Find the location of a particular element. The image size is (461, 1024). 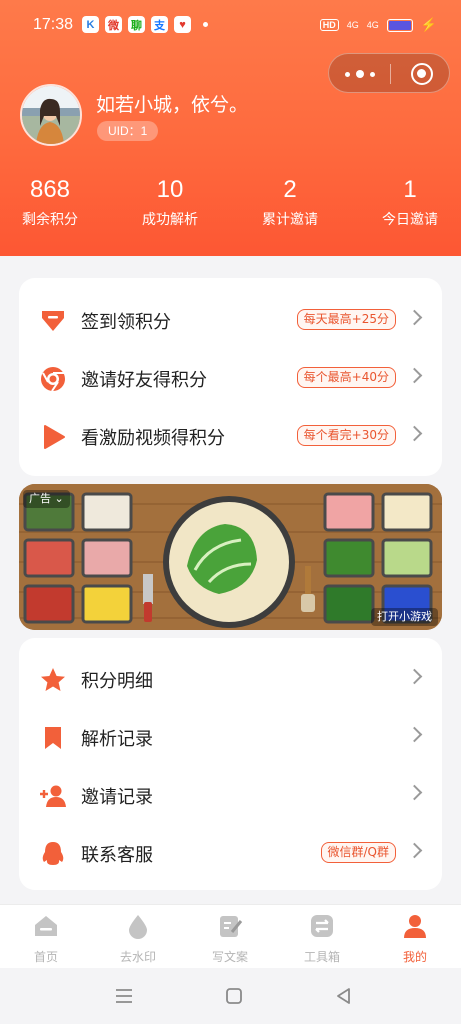

menu-item-label: 积分明细 is located at coordinates (117, 681).